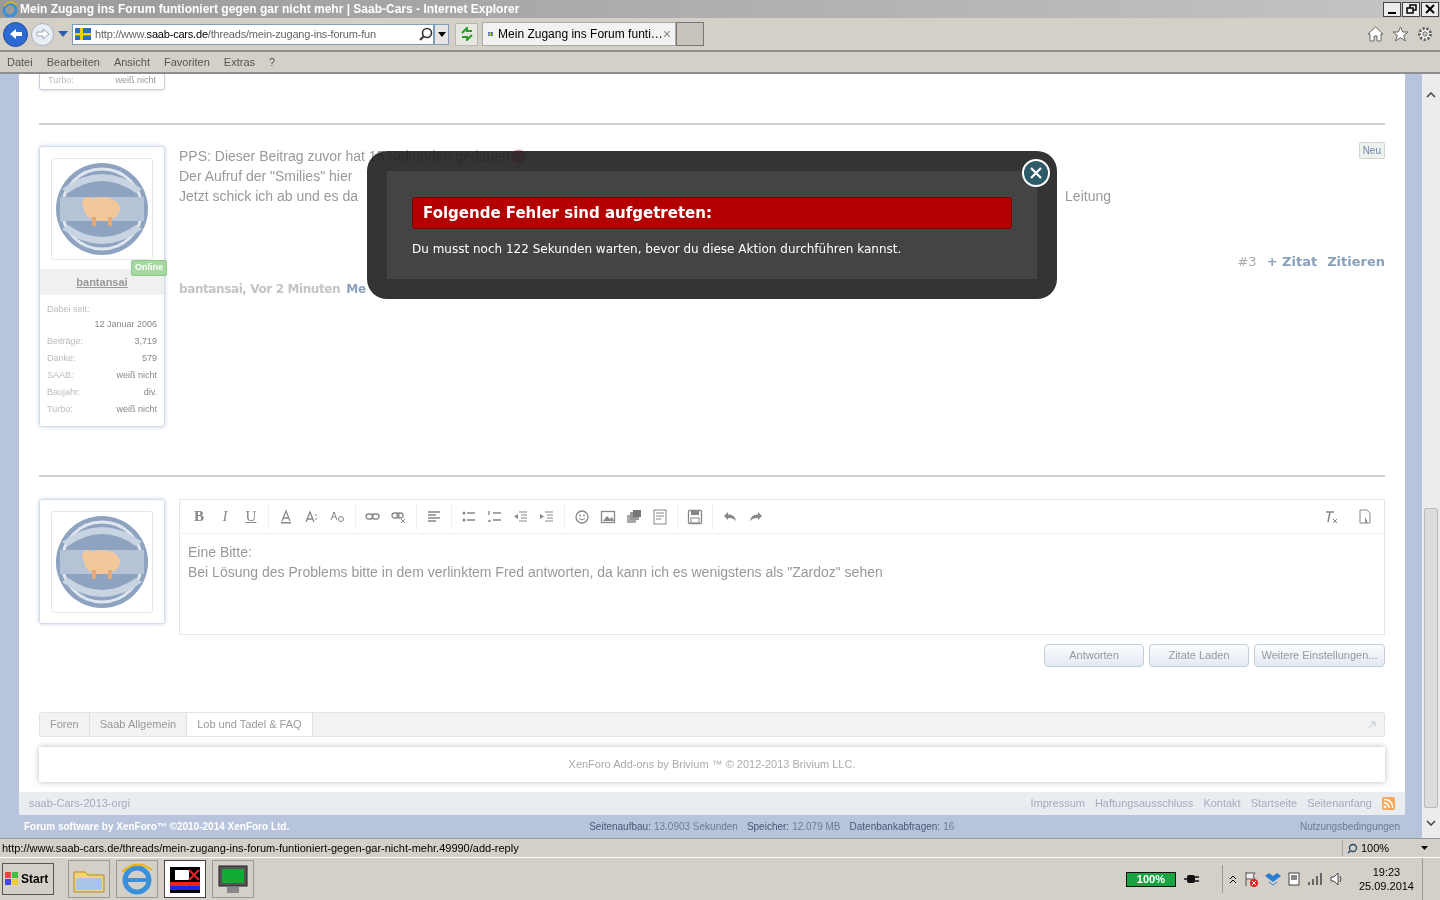 The width and height of the screenshot is (1440, 900). I want to click on save-icon, so click(695, 516).